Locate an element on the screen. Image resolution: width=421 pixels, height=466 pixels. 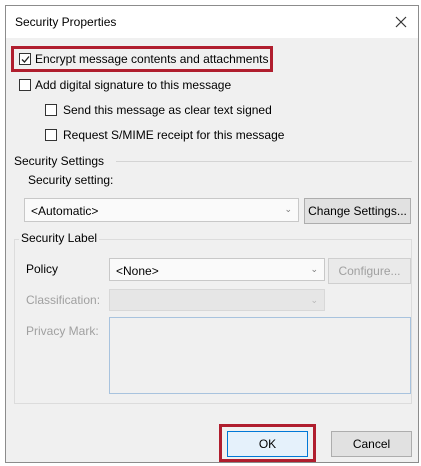
privacy-mark-label: Privacy Mark: is located at coordinates (62, 331).